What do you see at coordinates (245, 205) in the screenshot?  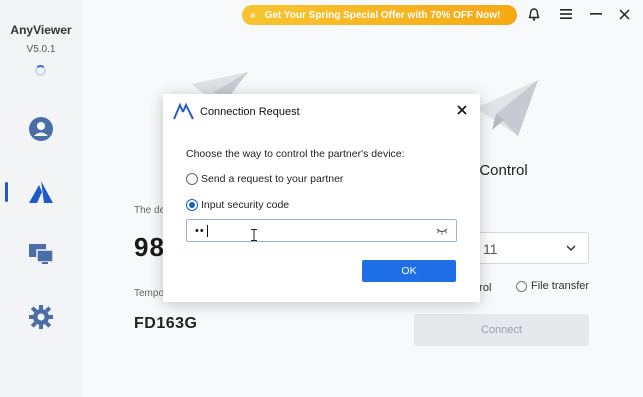 I see `security-code-label: Input security code` at bounding box center [245, 205].